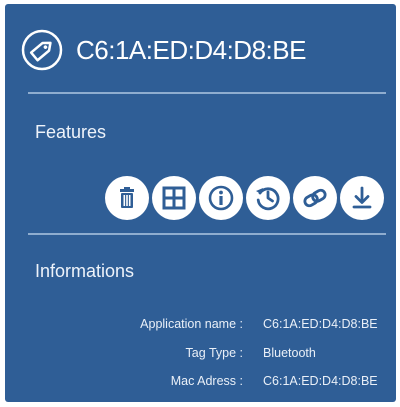  I want to click on download-button, so click(362, 198).